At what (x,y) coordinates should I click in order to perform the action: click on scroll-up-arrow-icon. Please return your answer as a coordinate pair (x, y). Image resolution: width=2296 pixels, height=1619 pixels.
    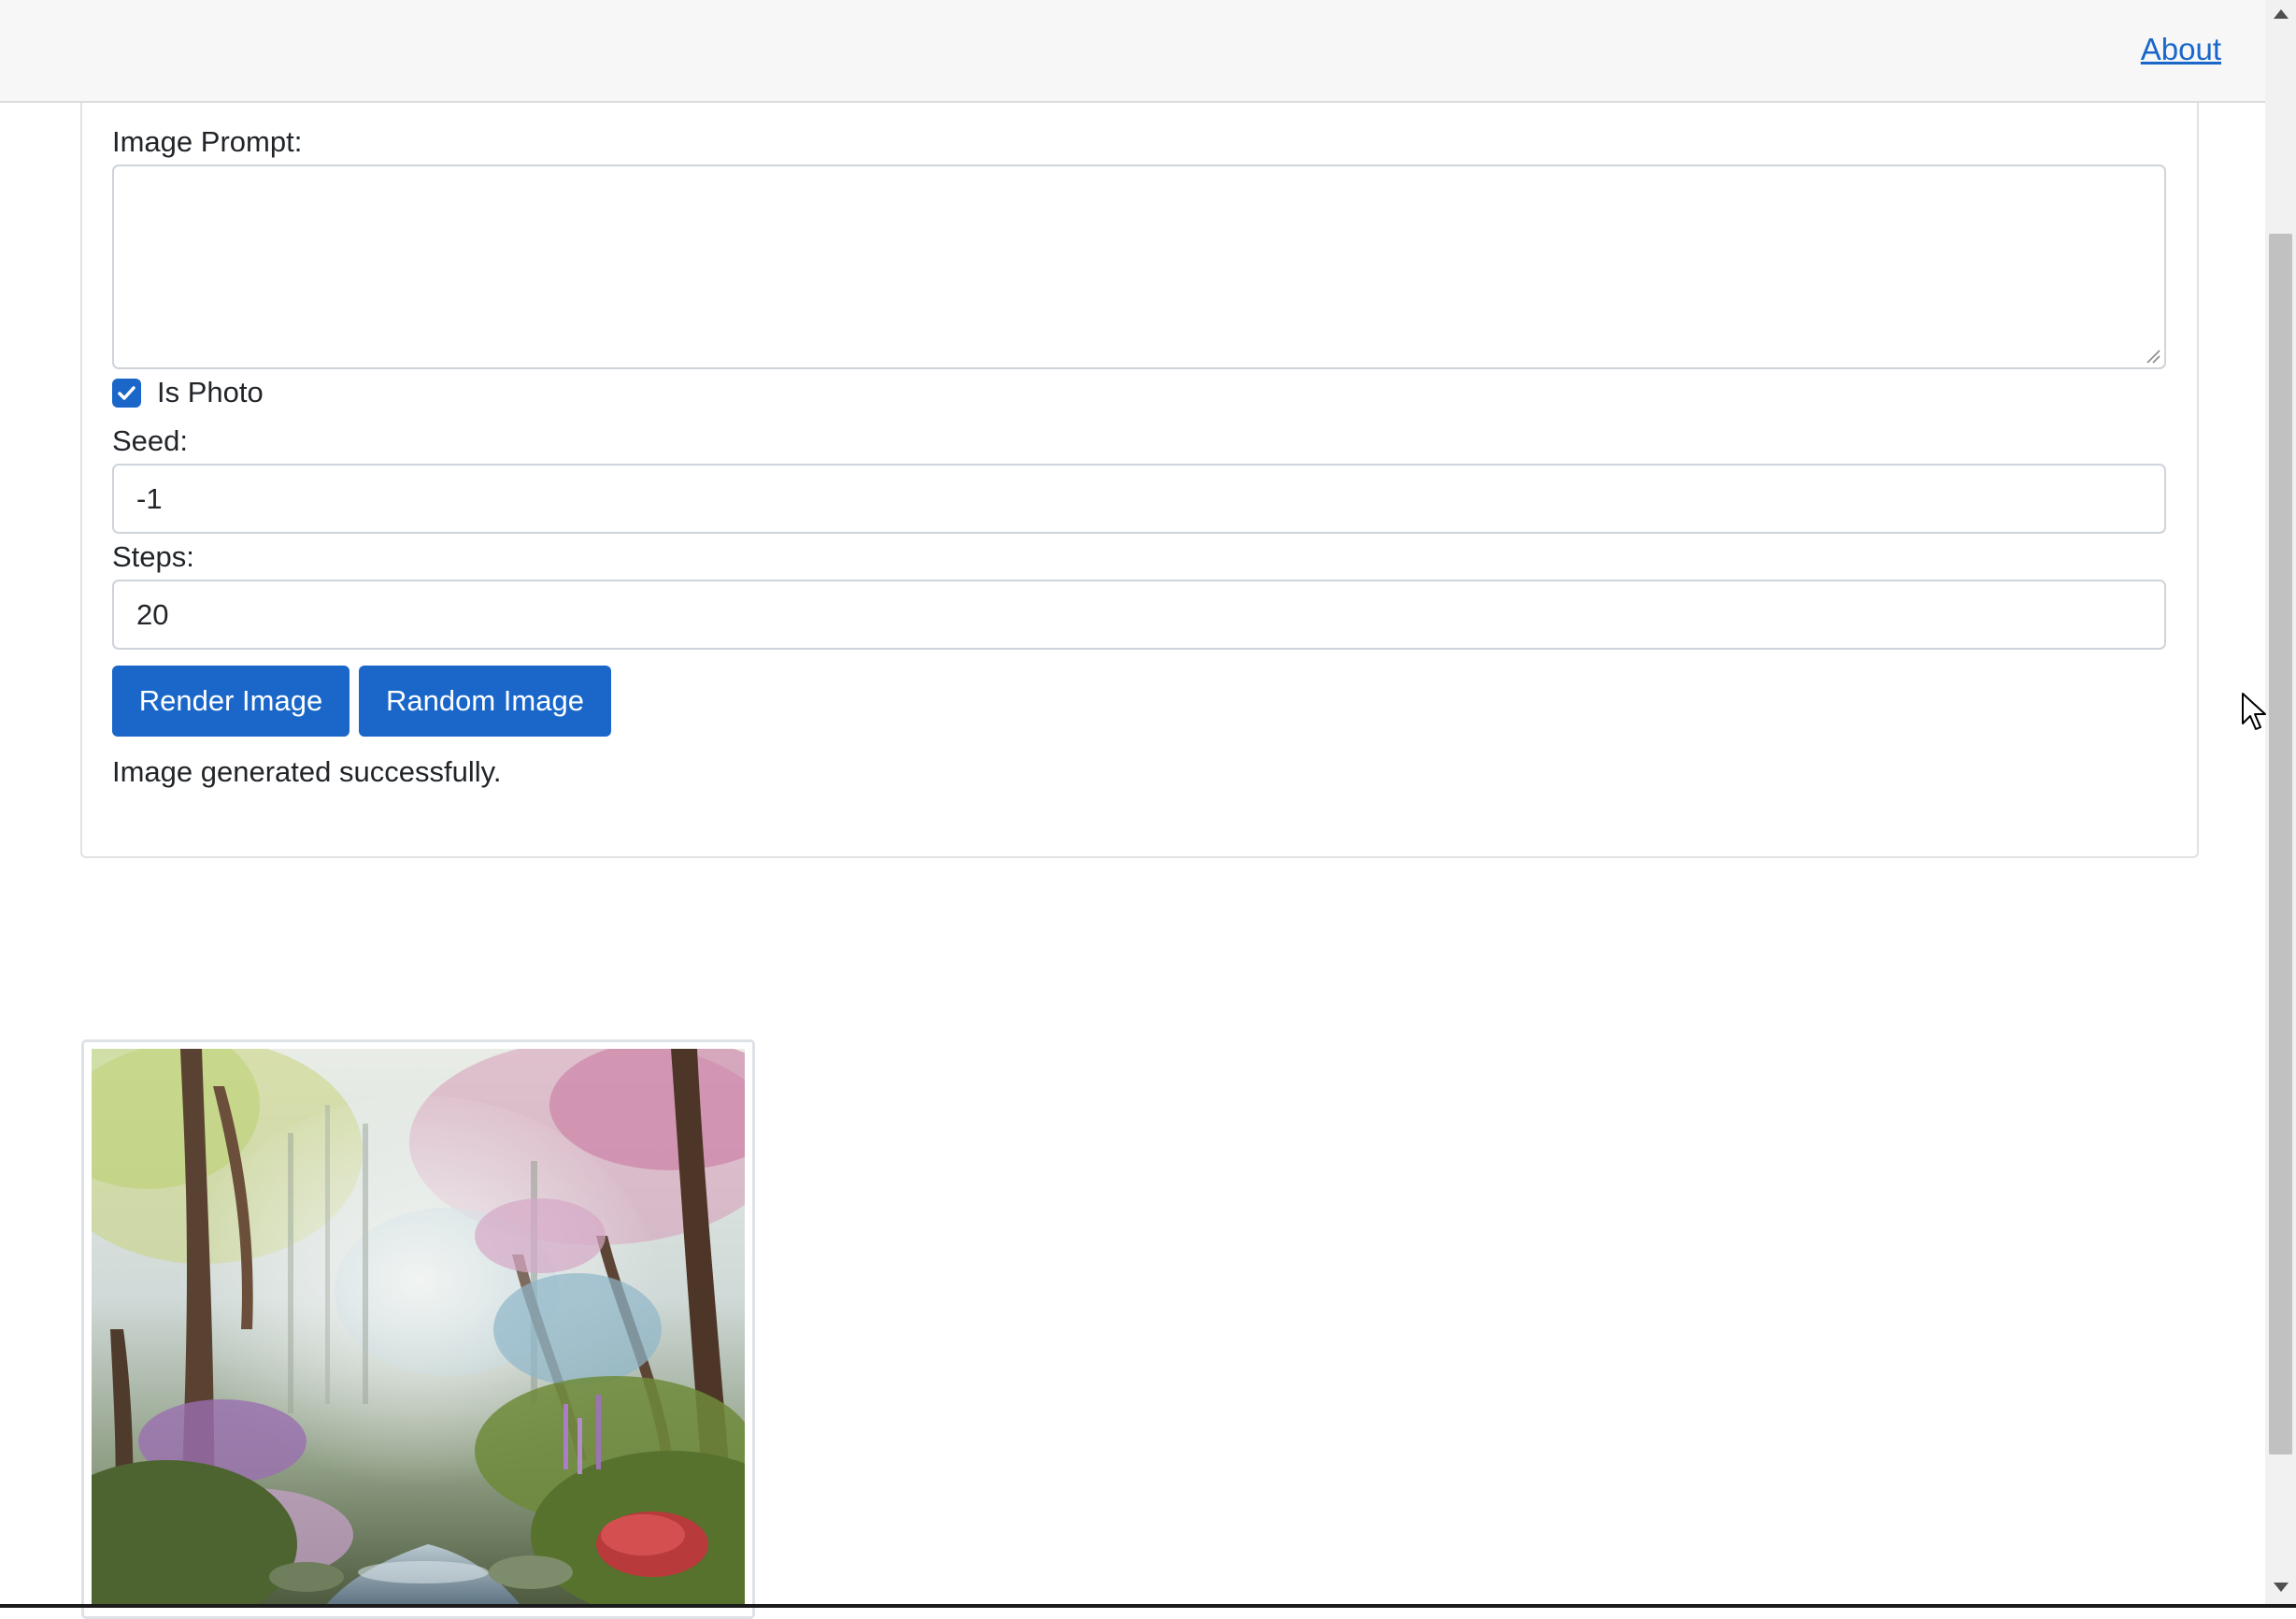
    Looking at the image, I should click on (2281, 14).